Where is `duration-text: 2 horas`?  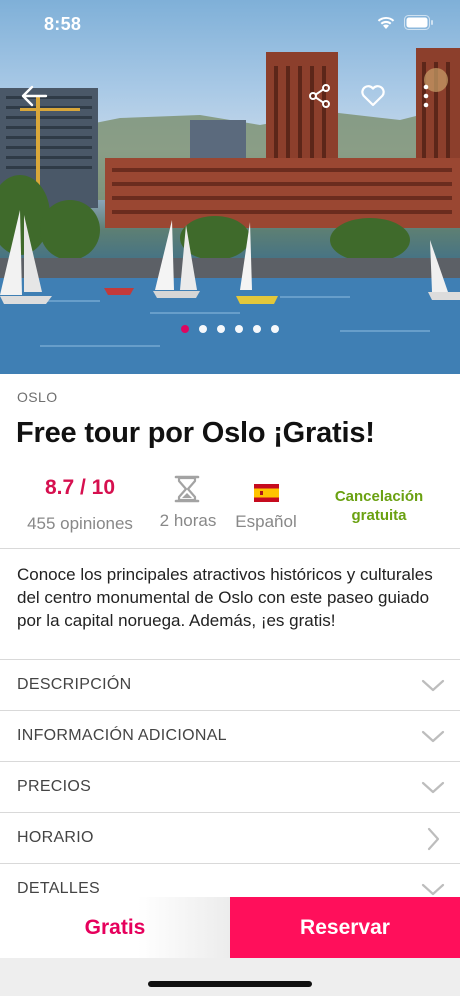
duration-text: 2 horas is located at coordinates (188, 520).